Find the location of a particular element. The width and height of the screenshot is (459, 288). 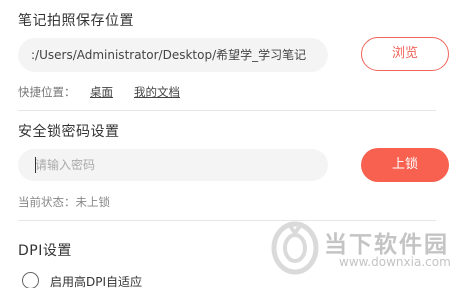

quick-link-my-documents: 我的文档 is located at coordinates (157, 92).